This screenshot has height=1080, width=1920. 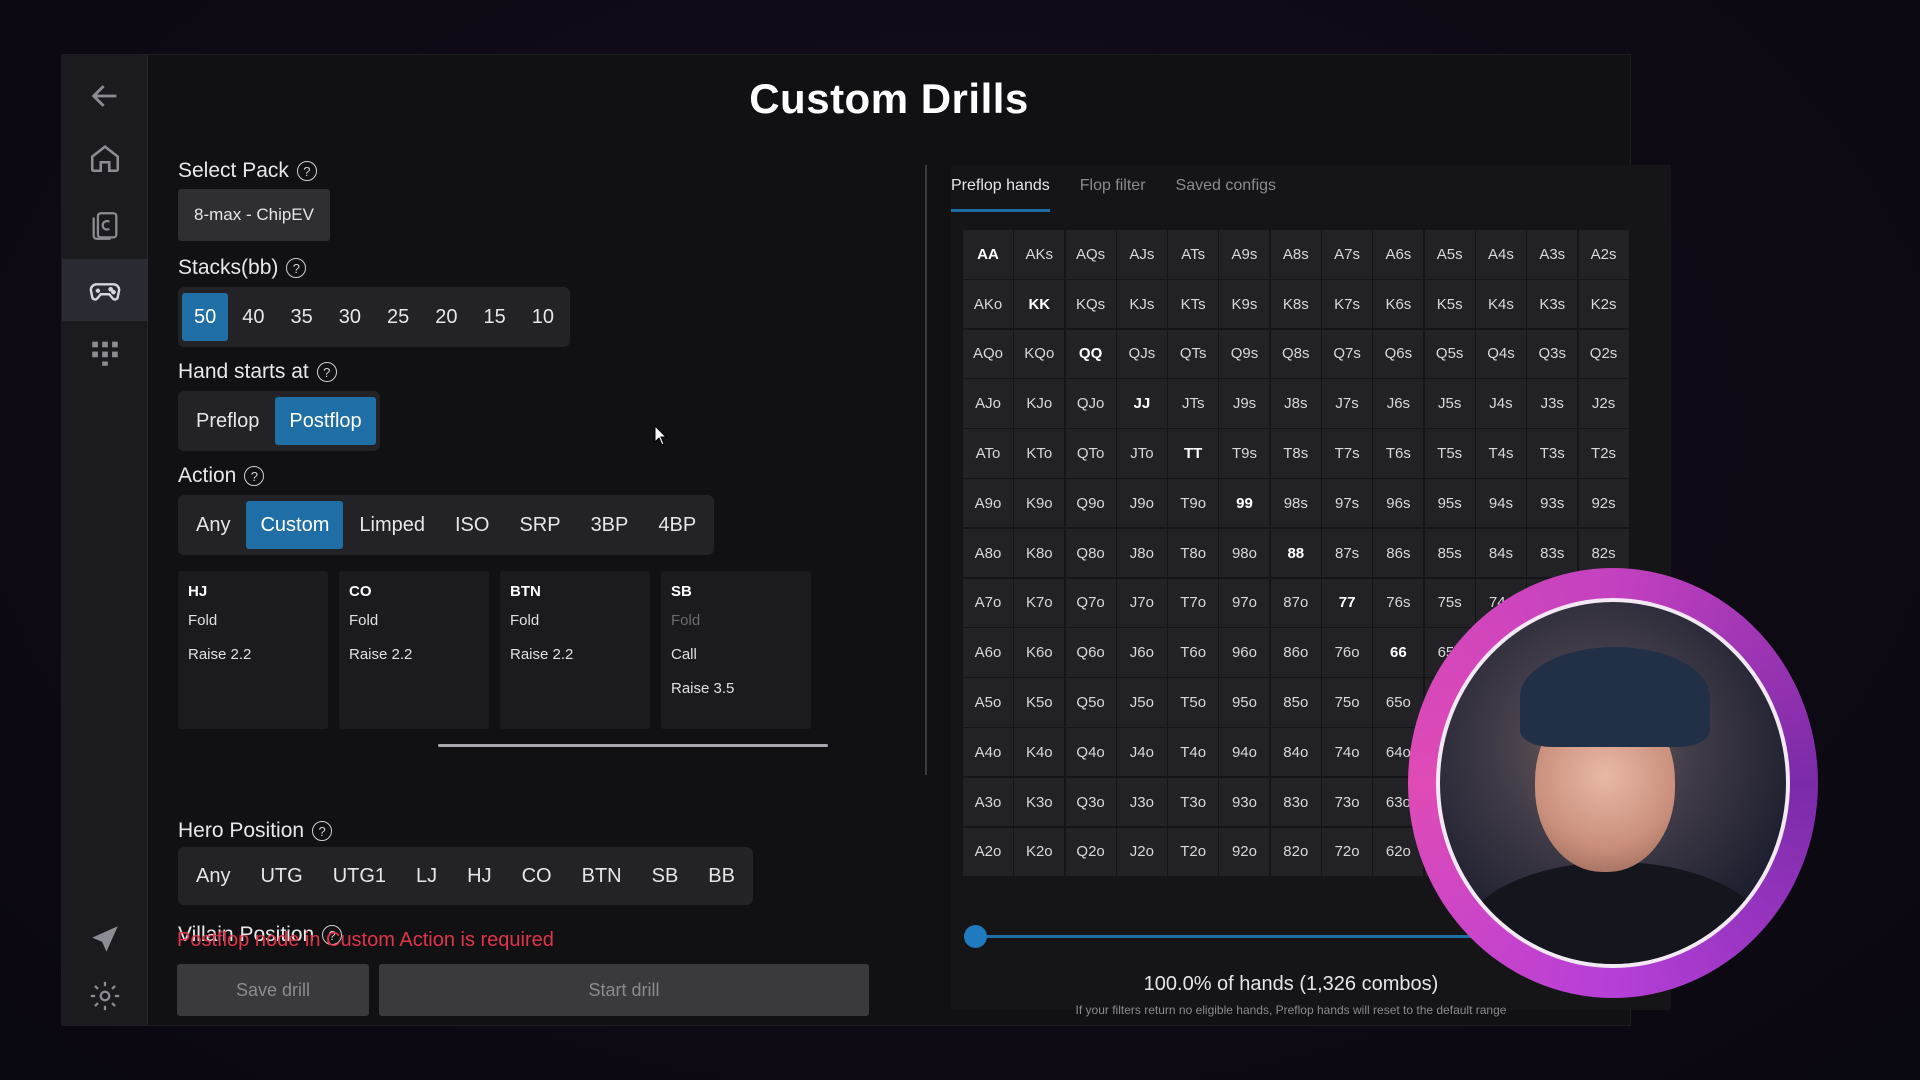 What do you see at coordinates (105, 158) in the screenshot?
I see `home-icon` at bounding box center [105, 158].